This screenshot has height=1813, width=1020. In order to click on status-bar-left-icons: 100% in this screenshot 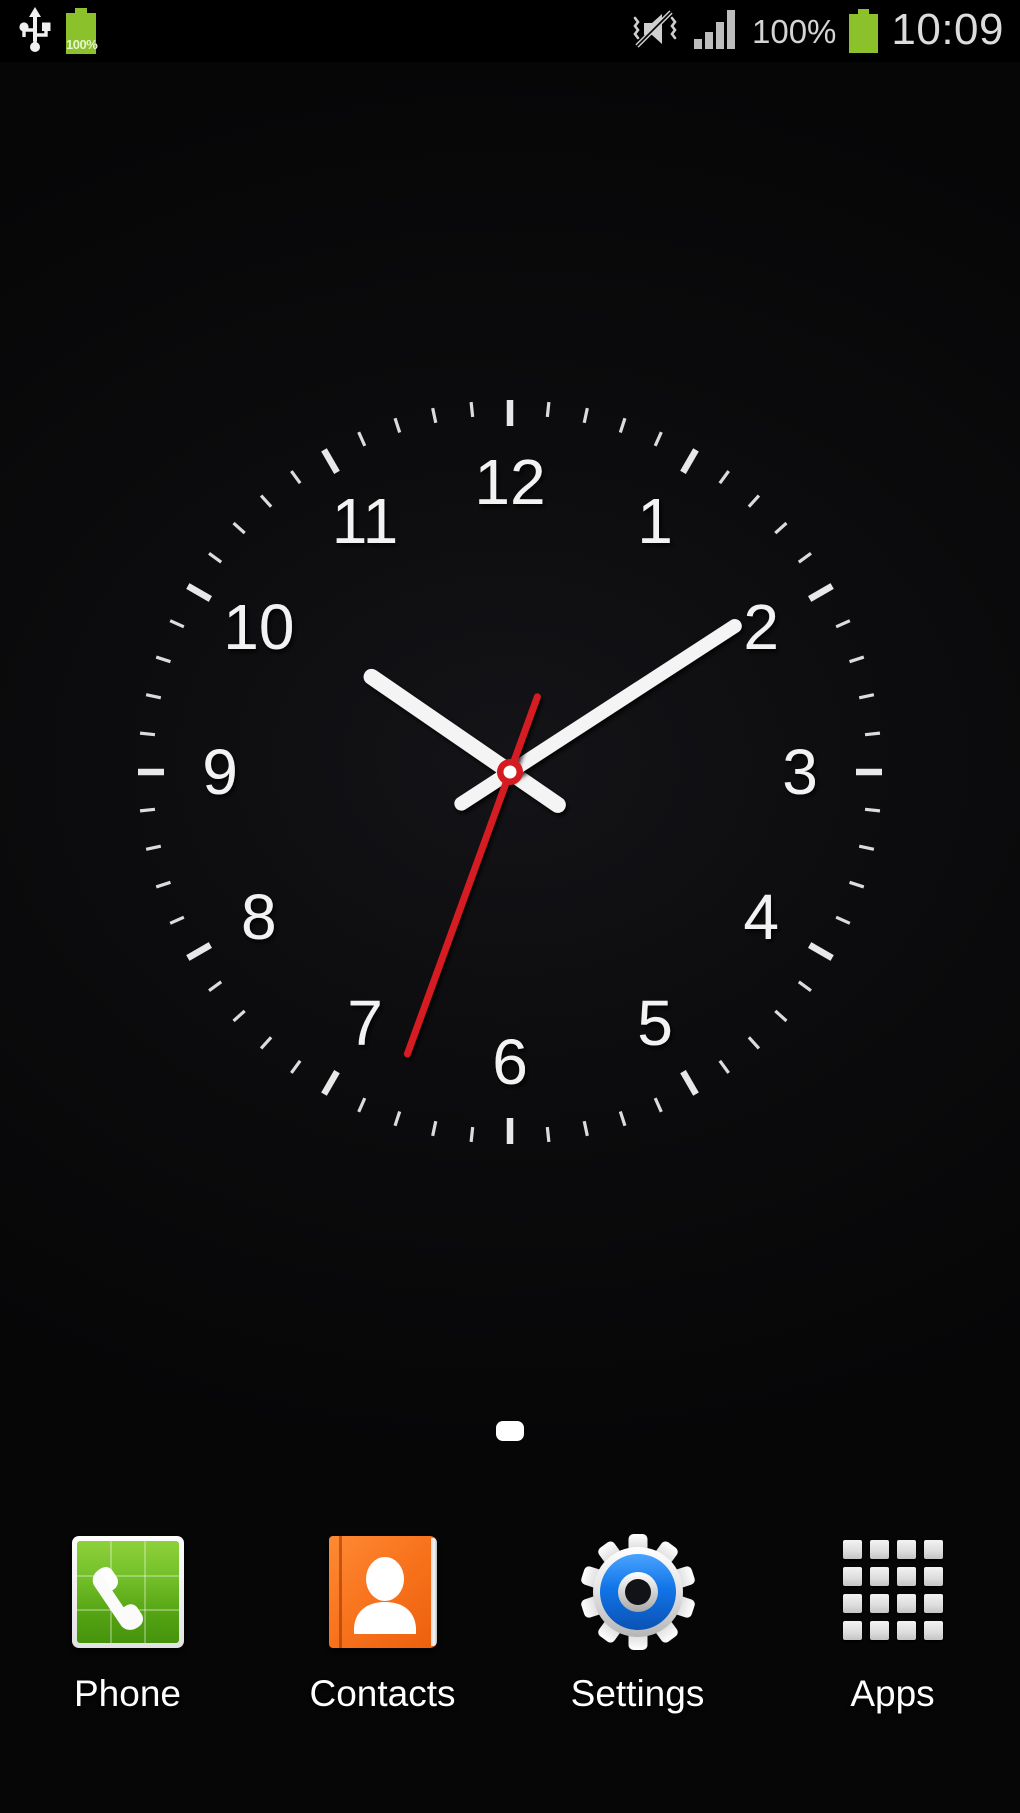, I will do `click(58, 31)`.